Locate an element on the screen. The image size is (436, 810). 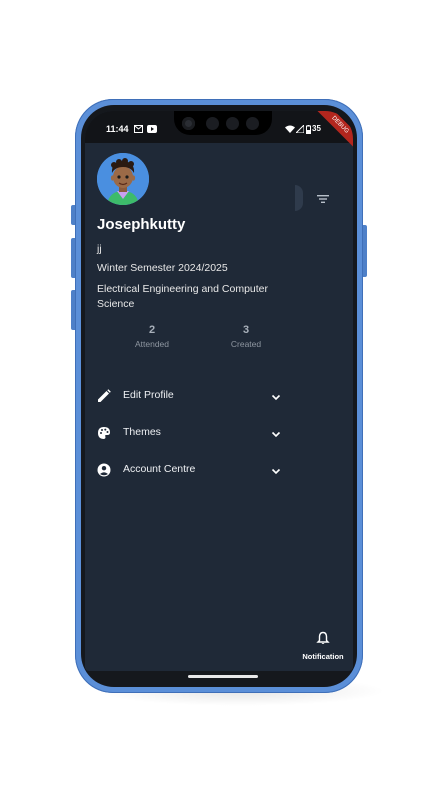
menu-item-label: Themes is located at coordinates (142, 432).